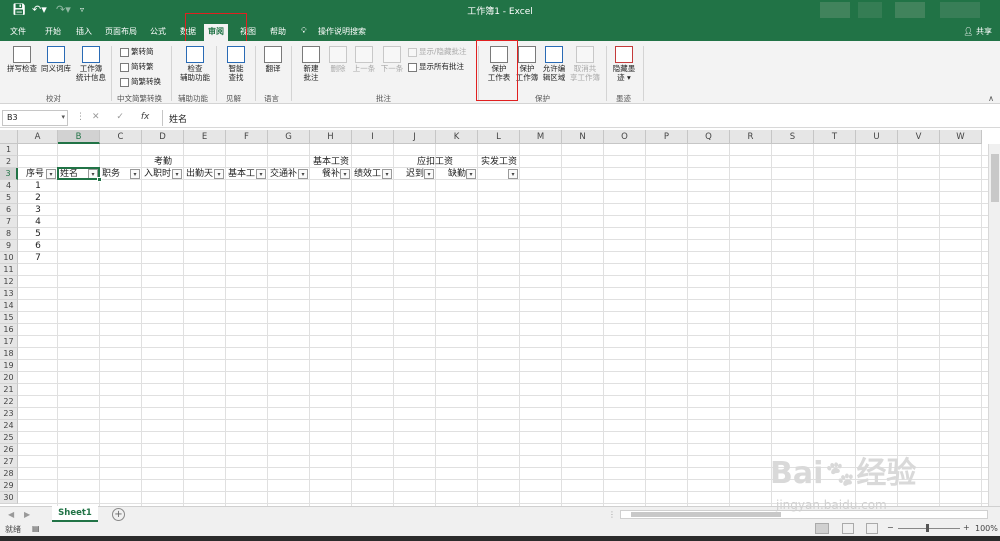 The height and width of the screenshot is (541, 1000). I want to click on workbook-stats-button: 工作簿 统计信息, so click(91, 64).